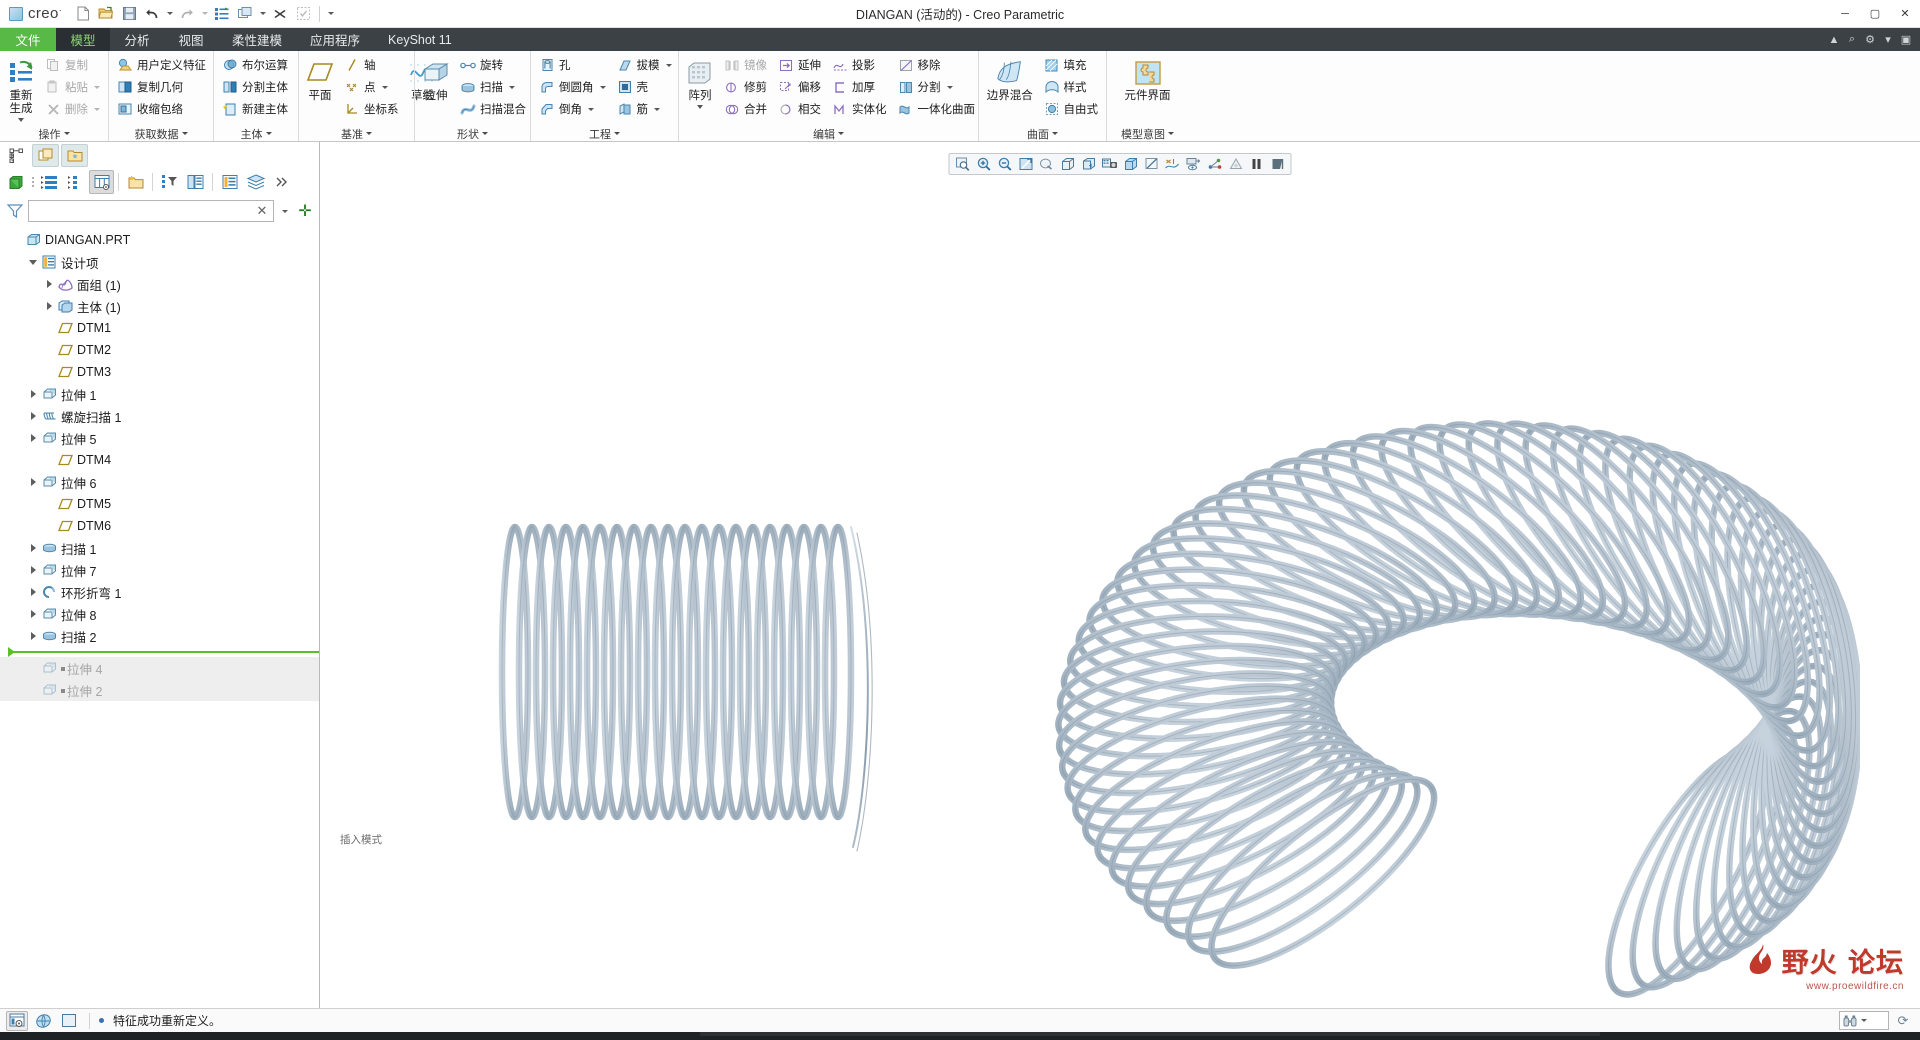 The image size is (1920, 1040). Describe the element at coordinates (262, 14) in the screenshot. I see `window-dropdown-icon` at that location.